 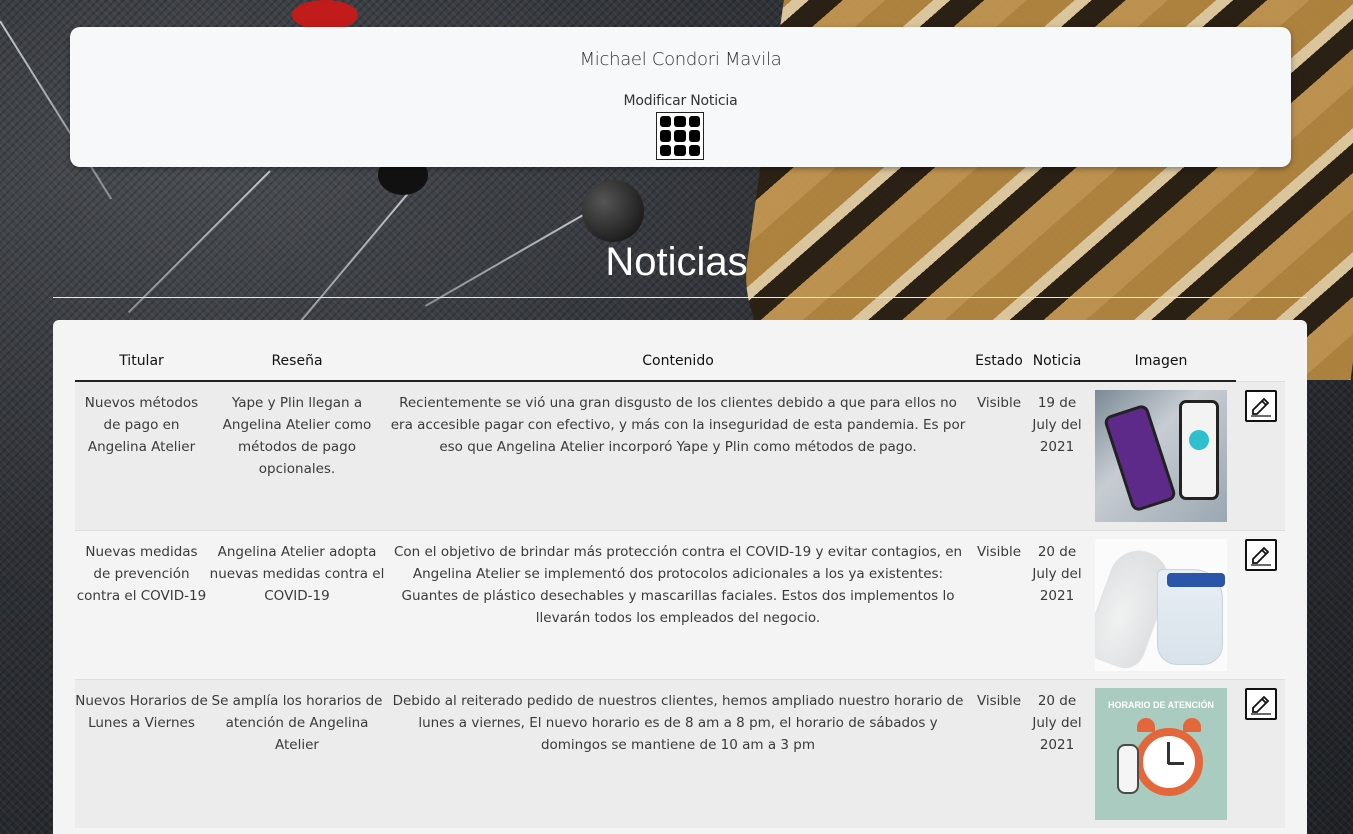 What do you see at coordinates (1057, 425) in the screenshot?
I see `cell-fecha: 19 de July del 2021` at bounding box center [1057, 425].